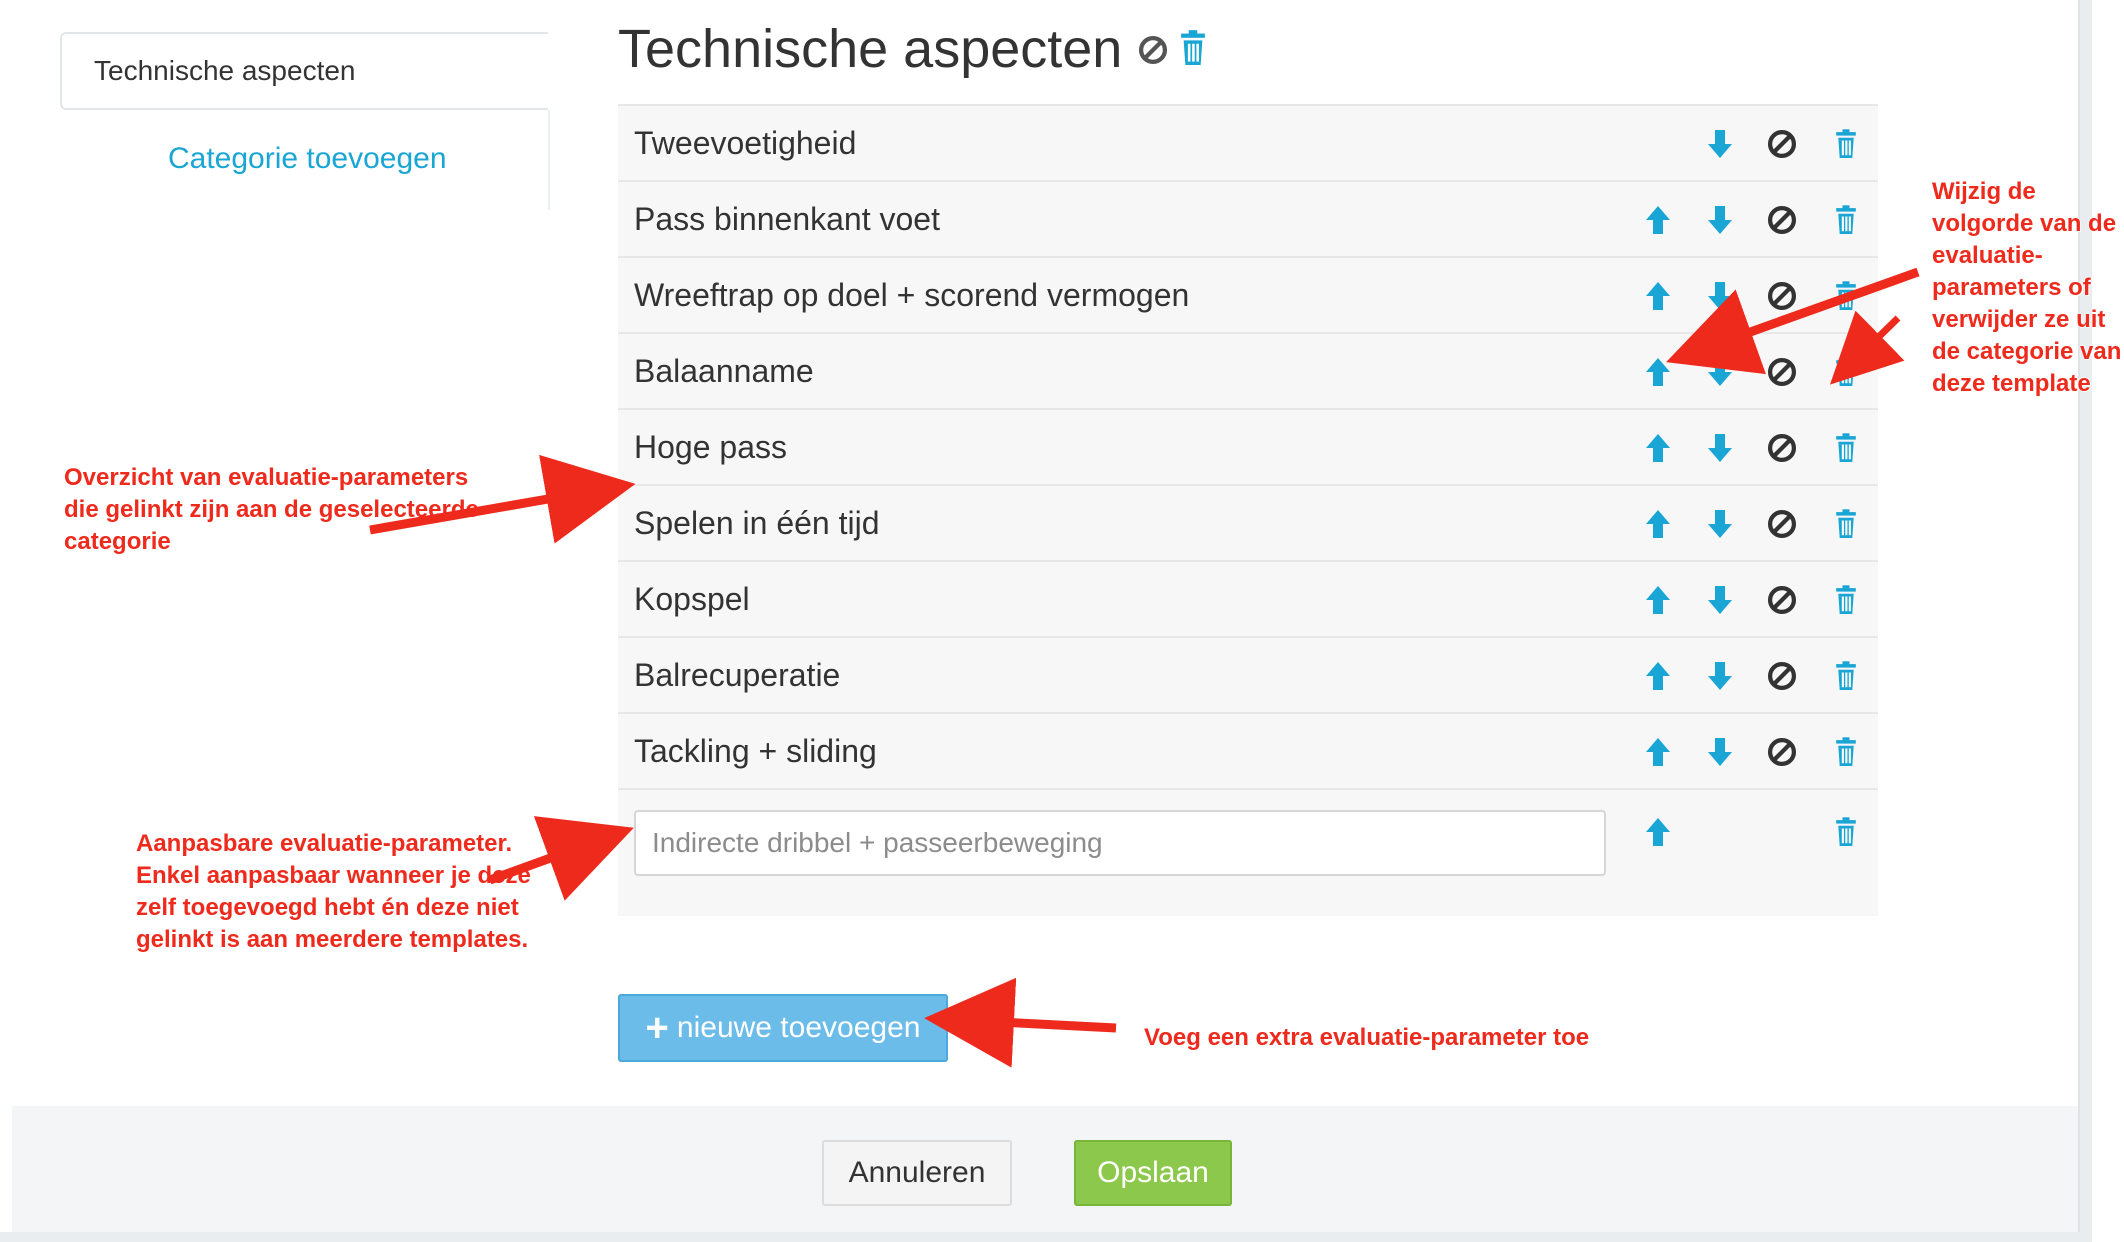 The width and height of the screenshot is (2124, 1242). I want to click on editable-parameter-input, so click(1120, 843).